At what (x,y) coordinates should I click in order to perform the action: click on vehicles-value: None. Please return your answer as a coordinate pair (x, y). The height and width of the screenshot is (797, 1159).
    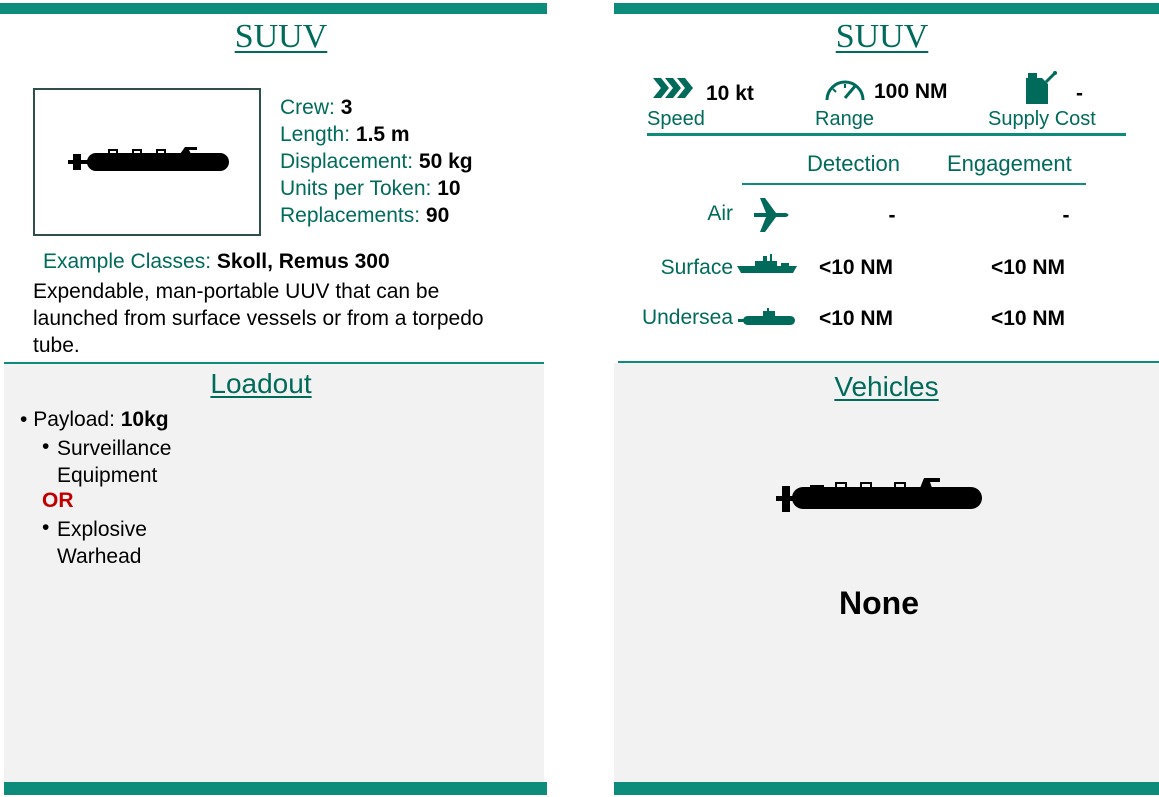
    Looking at the image, I should click on (879, 603).